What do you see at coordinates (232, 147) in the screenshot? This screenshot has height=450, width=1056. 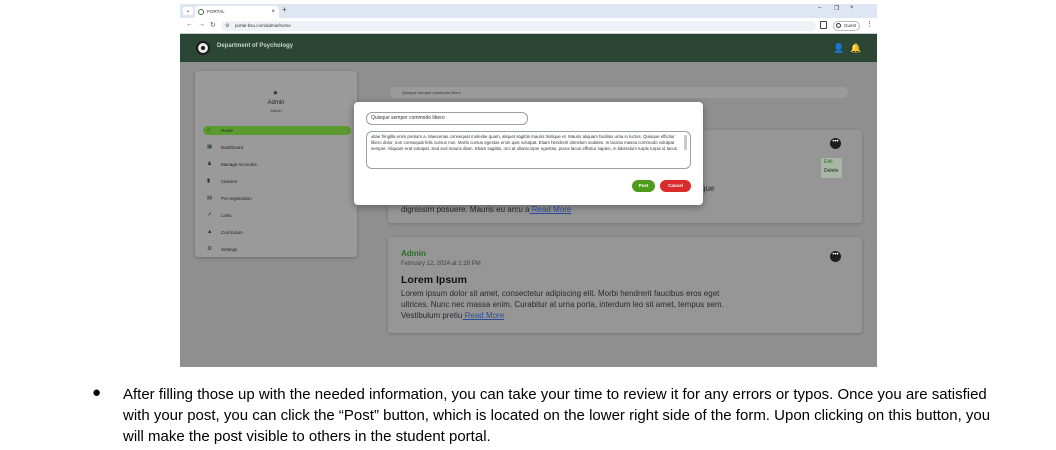 I see `sidebar-item-label: Dashboard` at bounding box center [232, 147].